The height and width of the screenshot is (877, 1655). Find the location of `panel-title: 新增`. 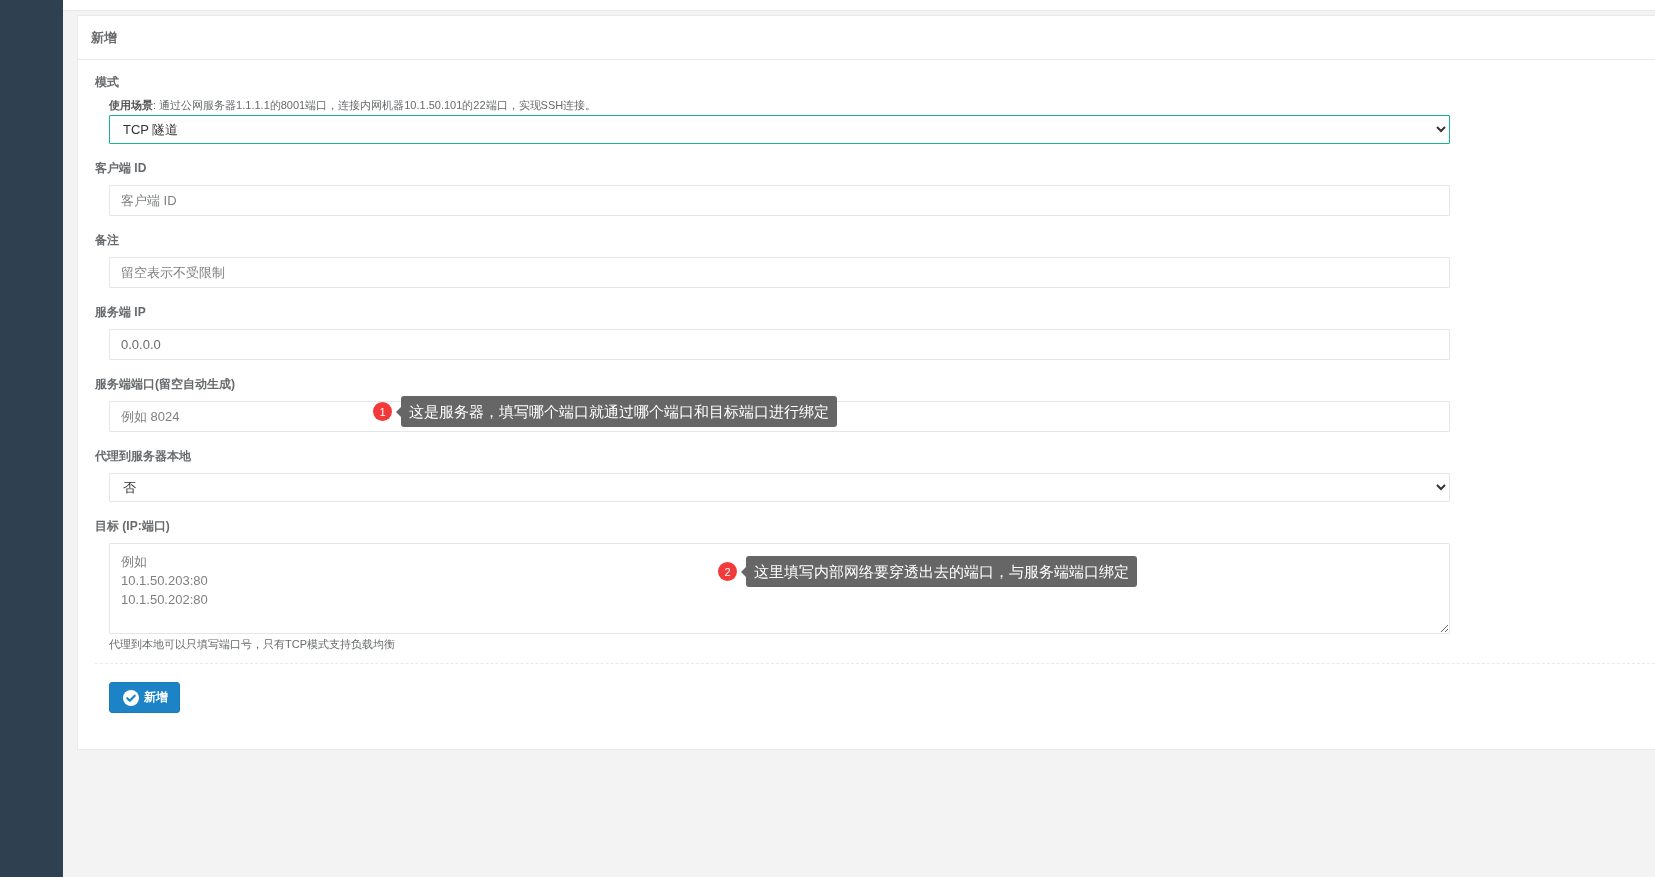

panel-title: 新增 is located at coordinates (104, 37).